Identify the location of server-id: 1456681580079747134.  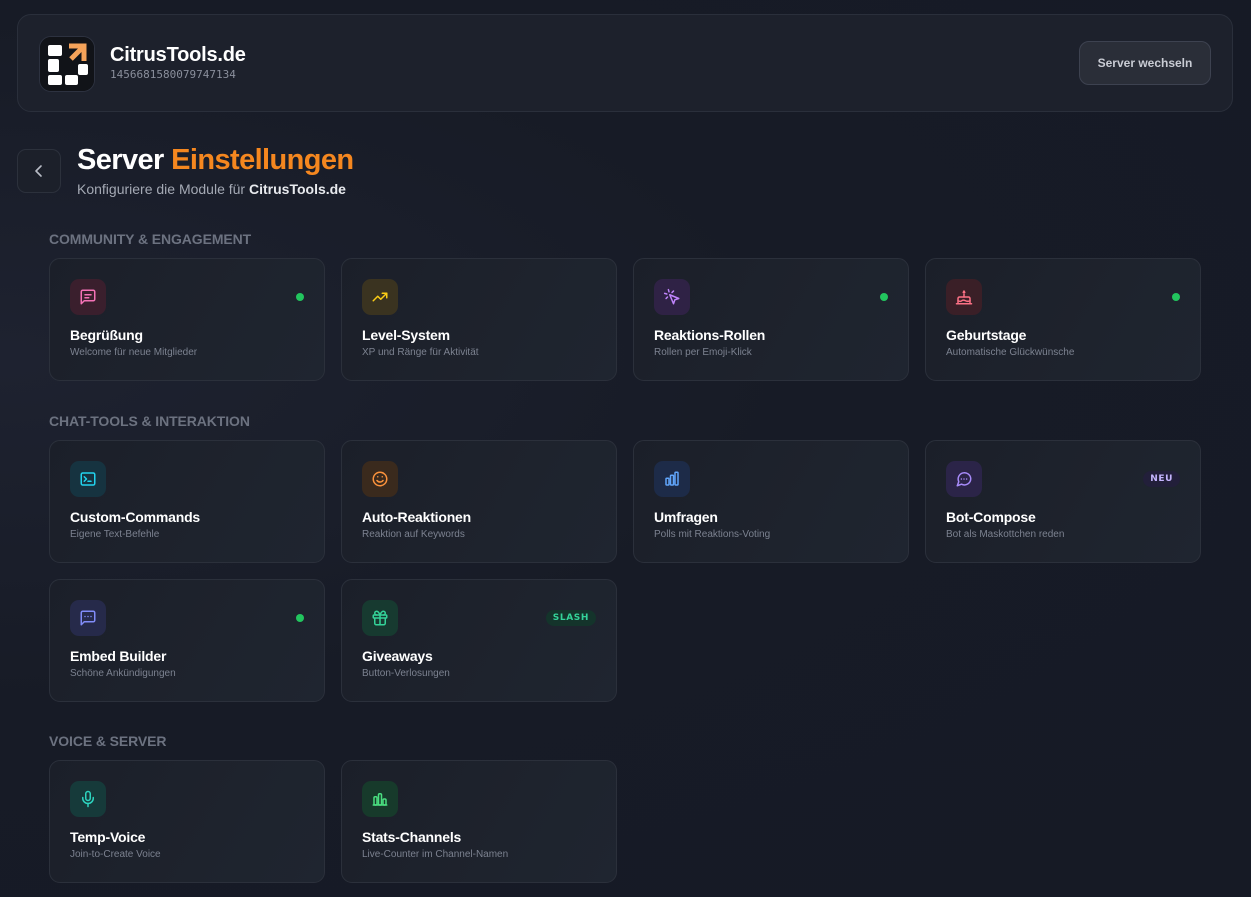
(173, 74).